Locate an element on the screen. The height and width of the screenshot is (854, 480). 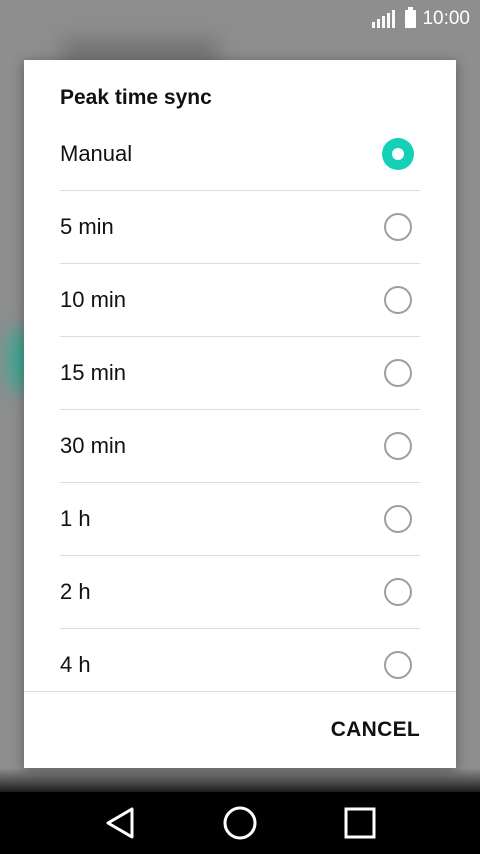
recents-button is located at coordinates (360, 823).